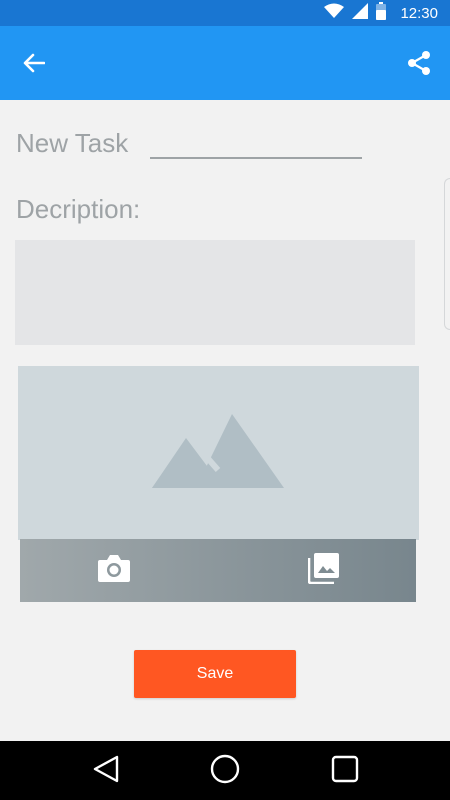  I want to click on description-input, so click(215, 292).